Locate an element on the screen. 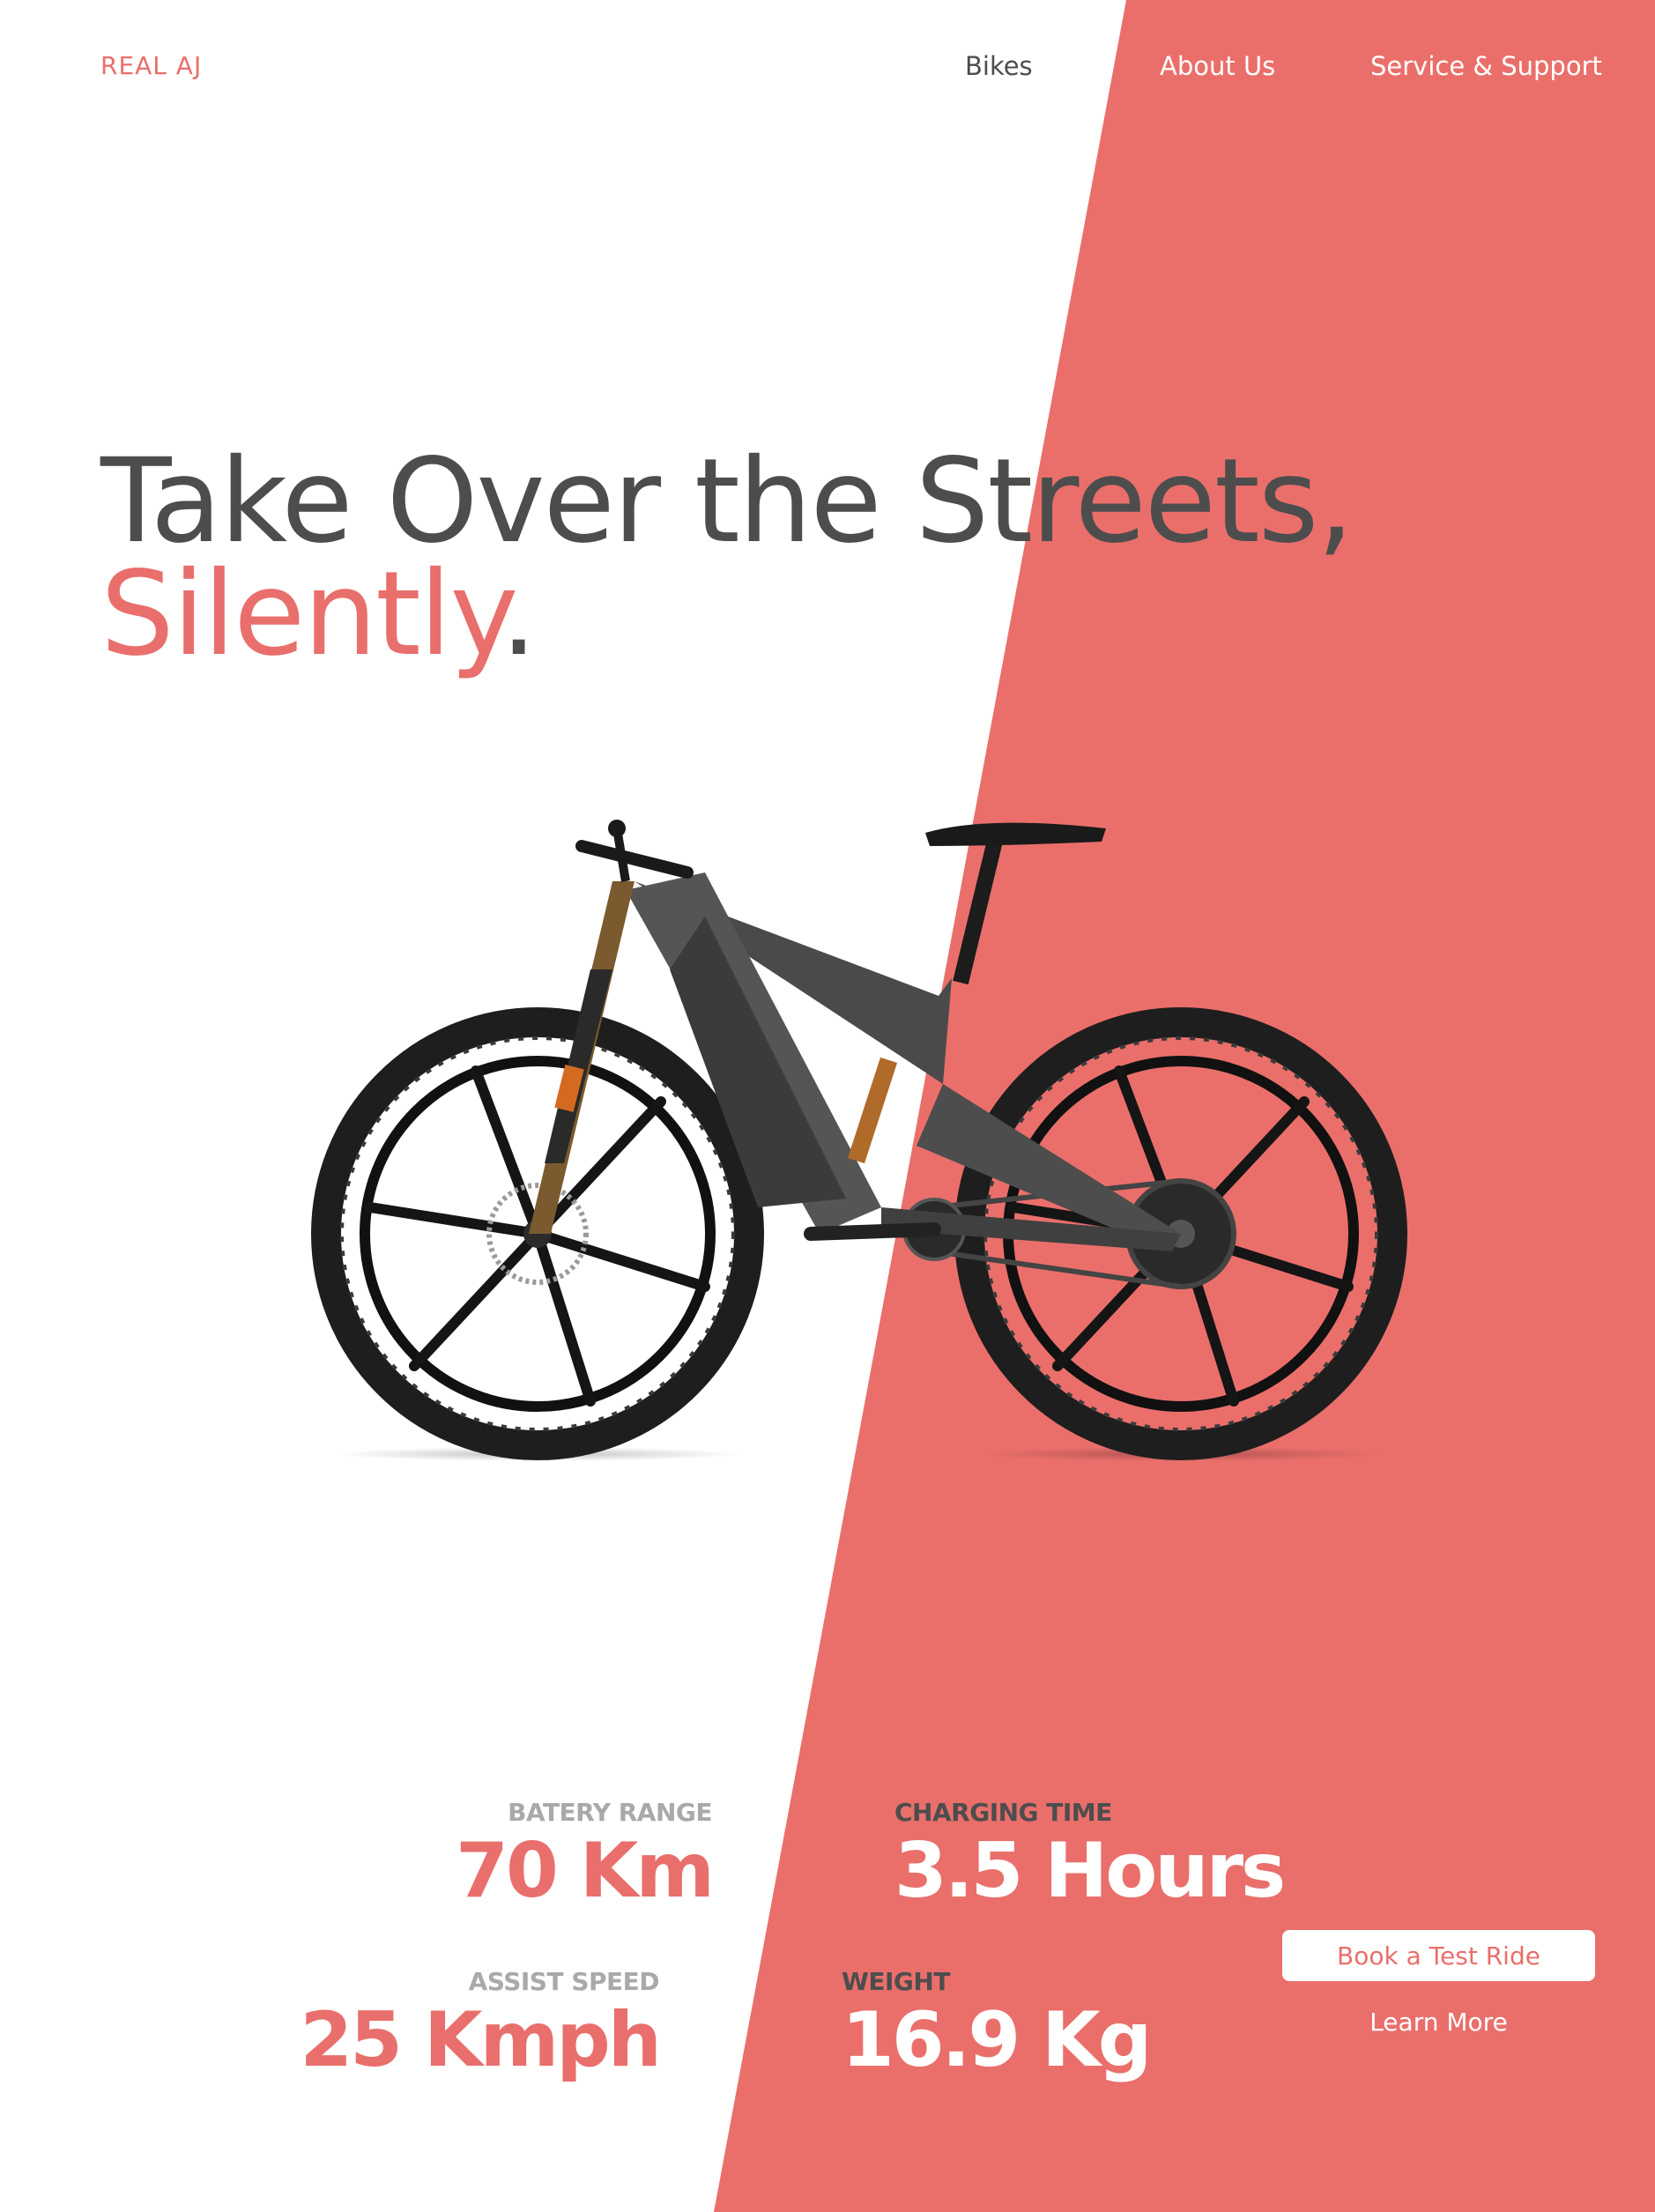 The height and width of the screenshot is (2212, 1655). book-test-ride-button: Book a Test Ride is located at coordinates (1438, 1956).